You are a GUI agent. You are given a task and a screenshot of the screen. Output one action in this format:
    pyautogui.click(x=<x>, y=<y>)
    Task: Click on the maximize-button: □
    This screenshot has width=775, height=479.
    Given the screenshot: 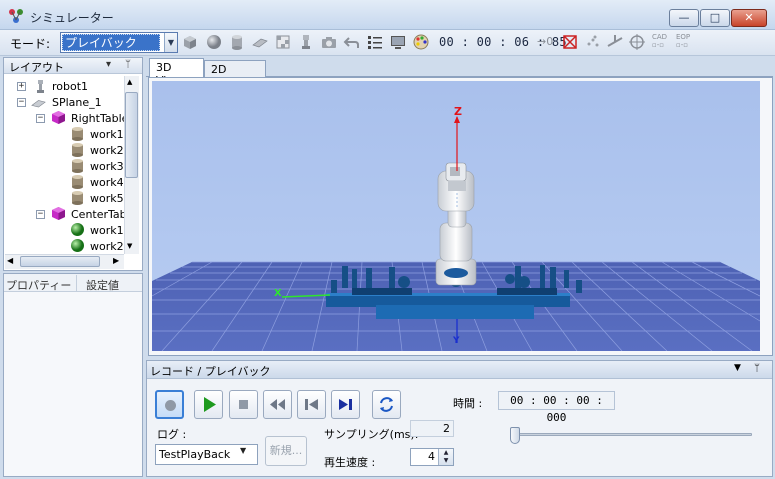 What is the action you would take?
    pyautogui.click(x=715, y=18)
    